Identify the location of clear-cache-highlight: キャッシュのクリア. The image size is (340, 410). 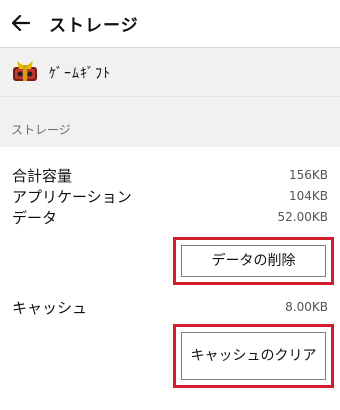
(253, 356).